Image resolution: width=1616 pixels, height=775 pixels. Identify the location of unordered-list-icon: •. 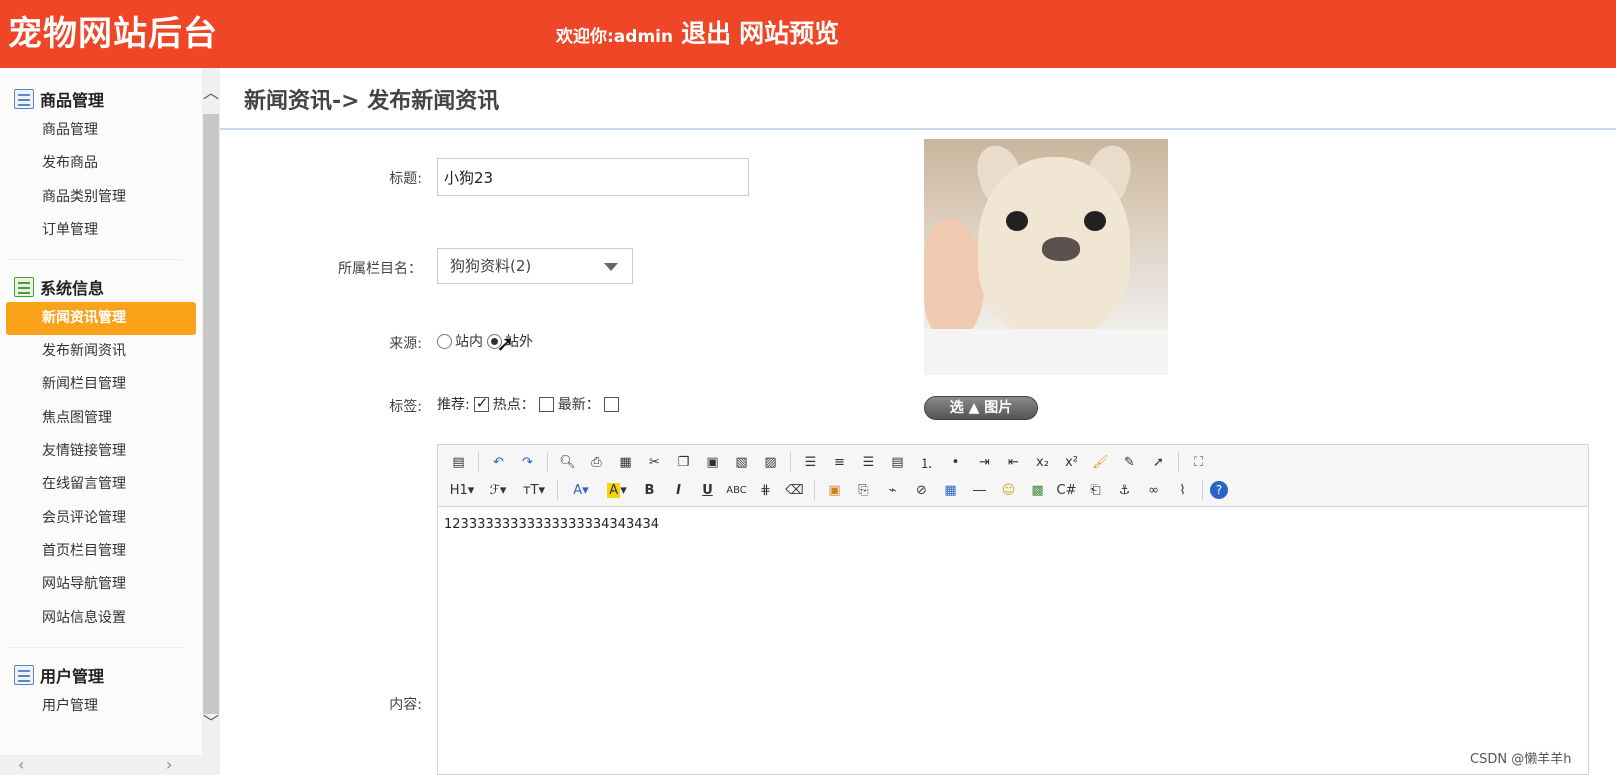
(955, 462).